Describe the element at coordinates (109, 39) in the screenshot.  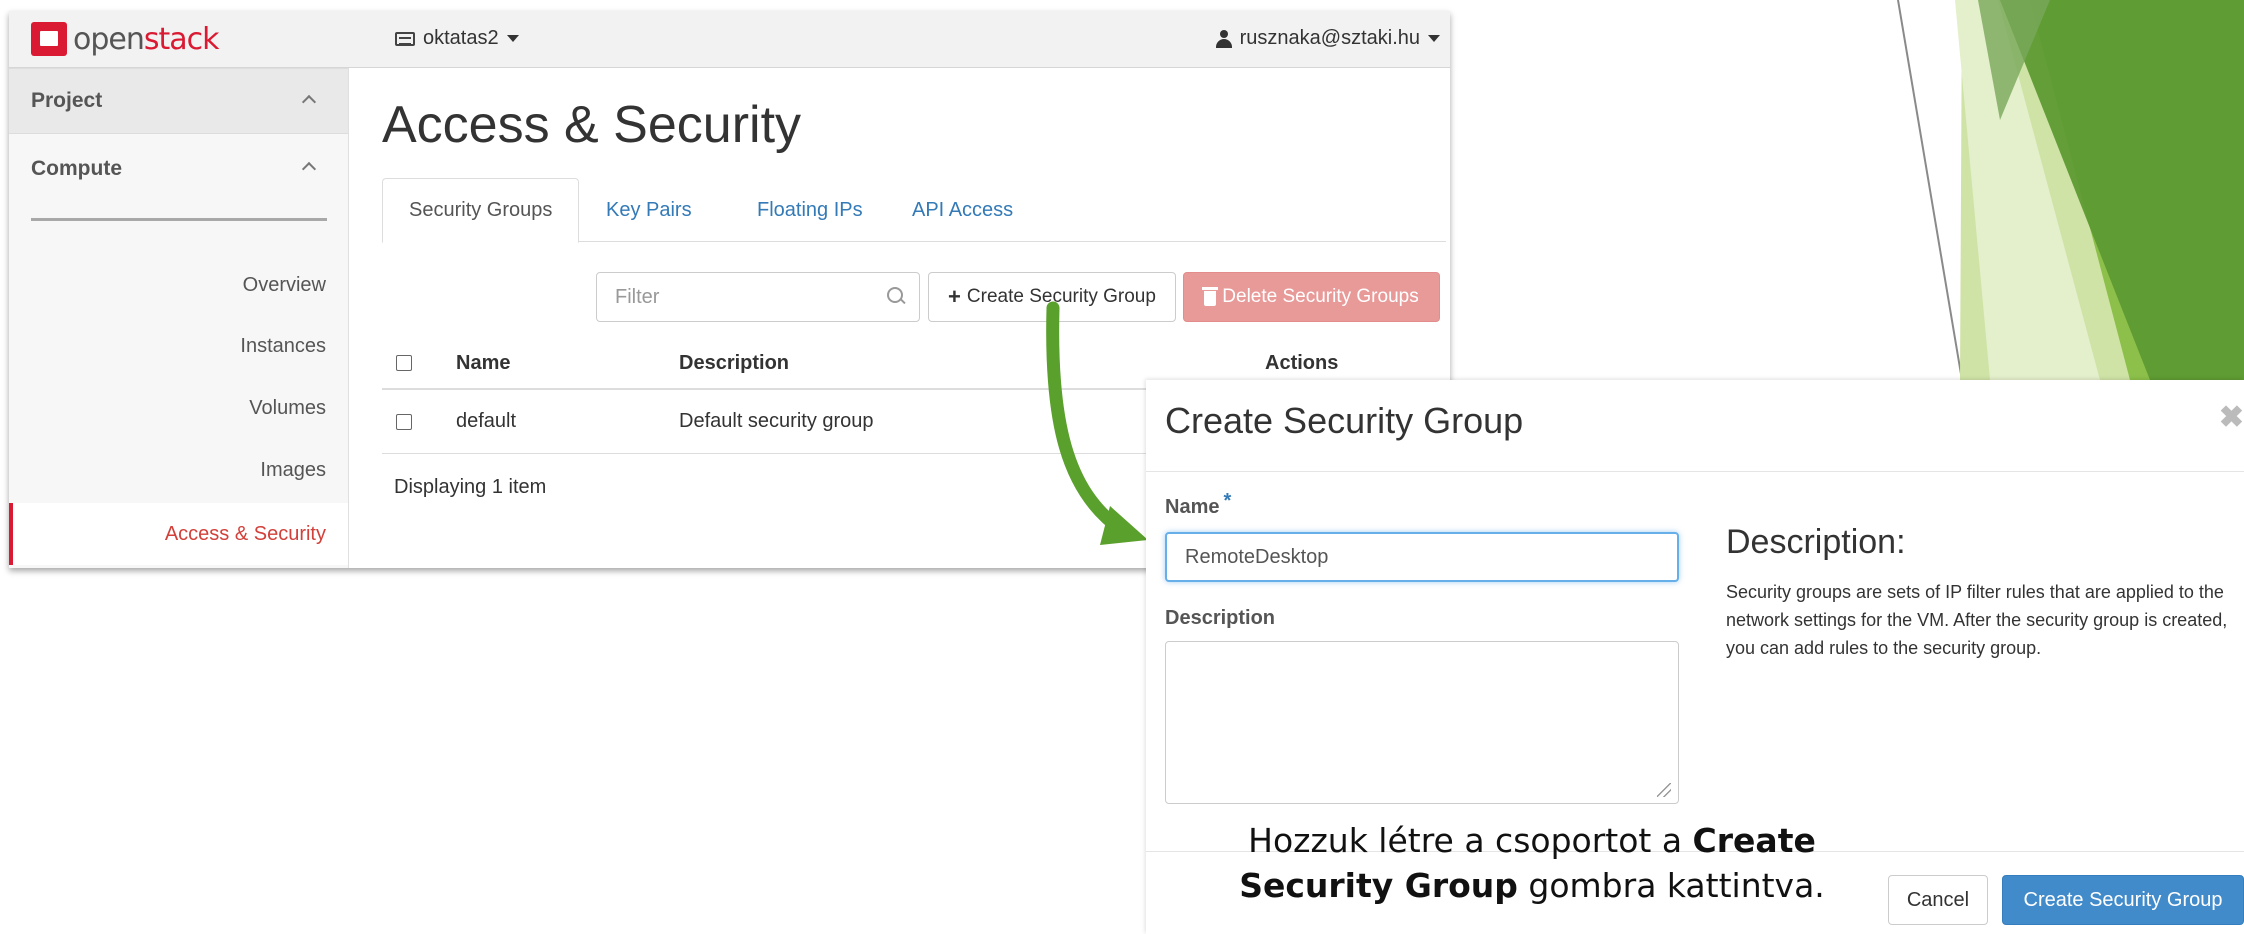
I see `logo-text-open: open` at that location.